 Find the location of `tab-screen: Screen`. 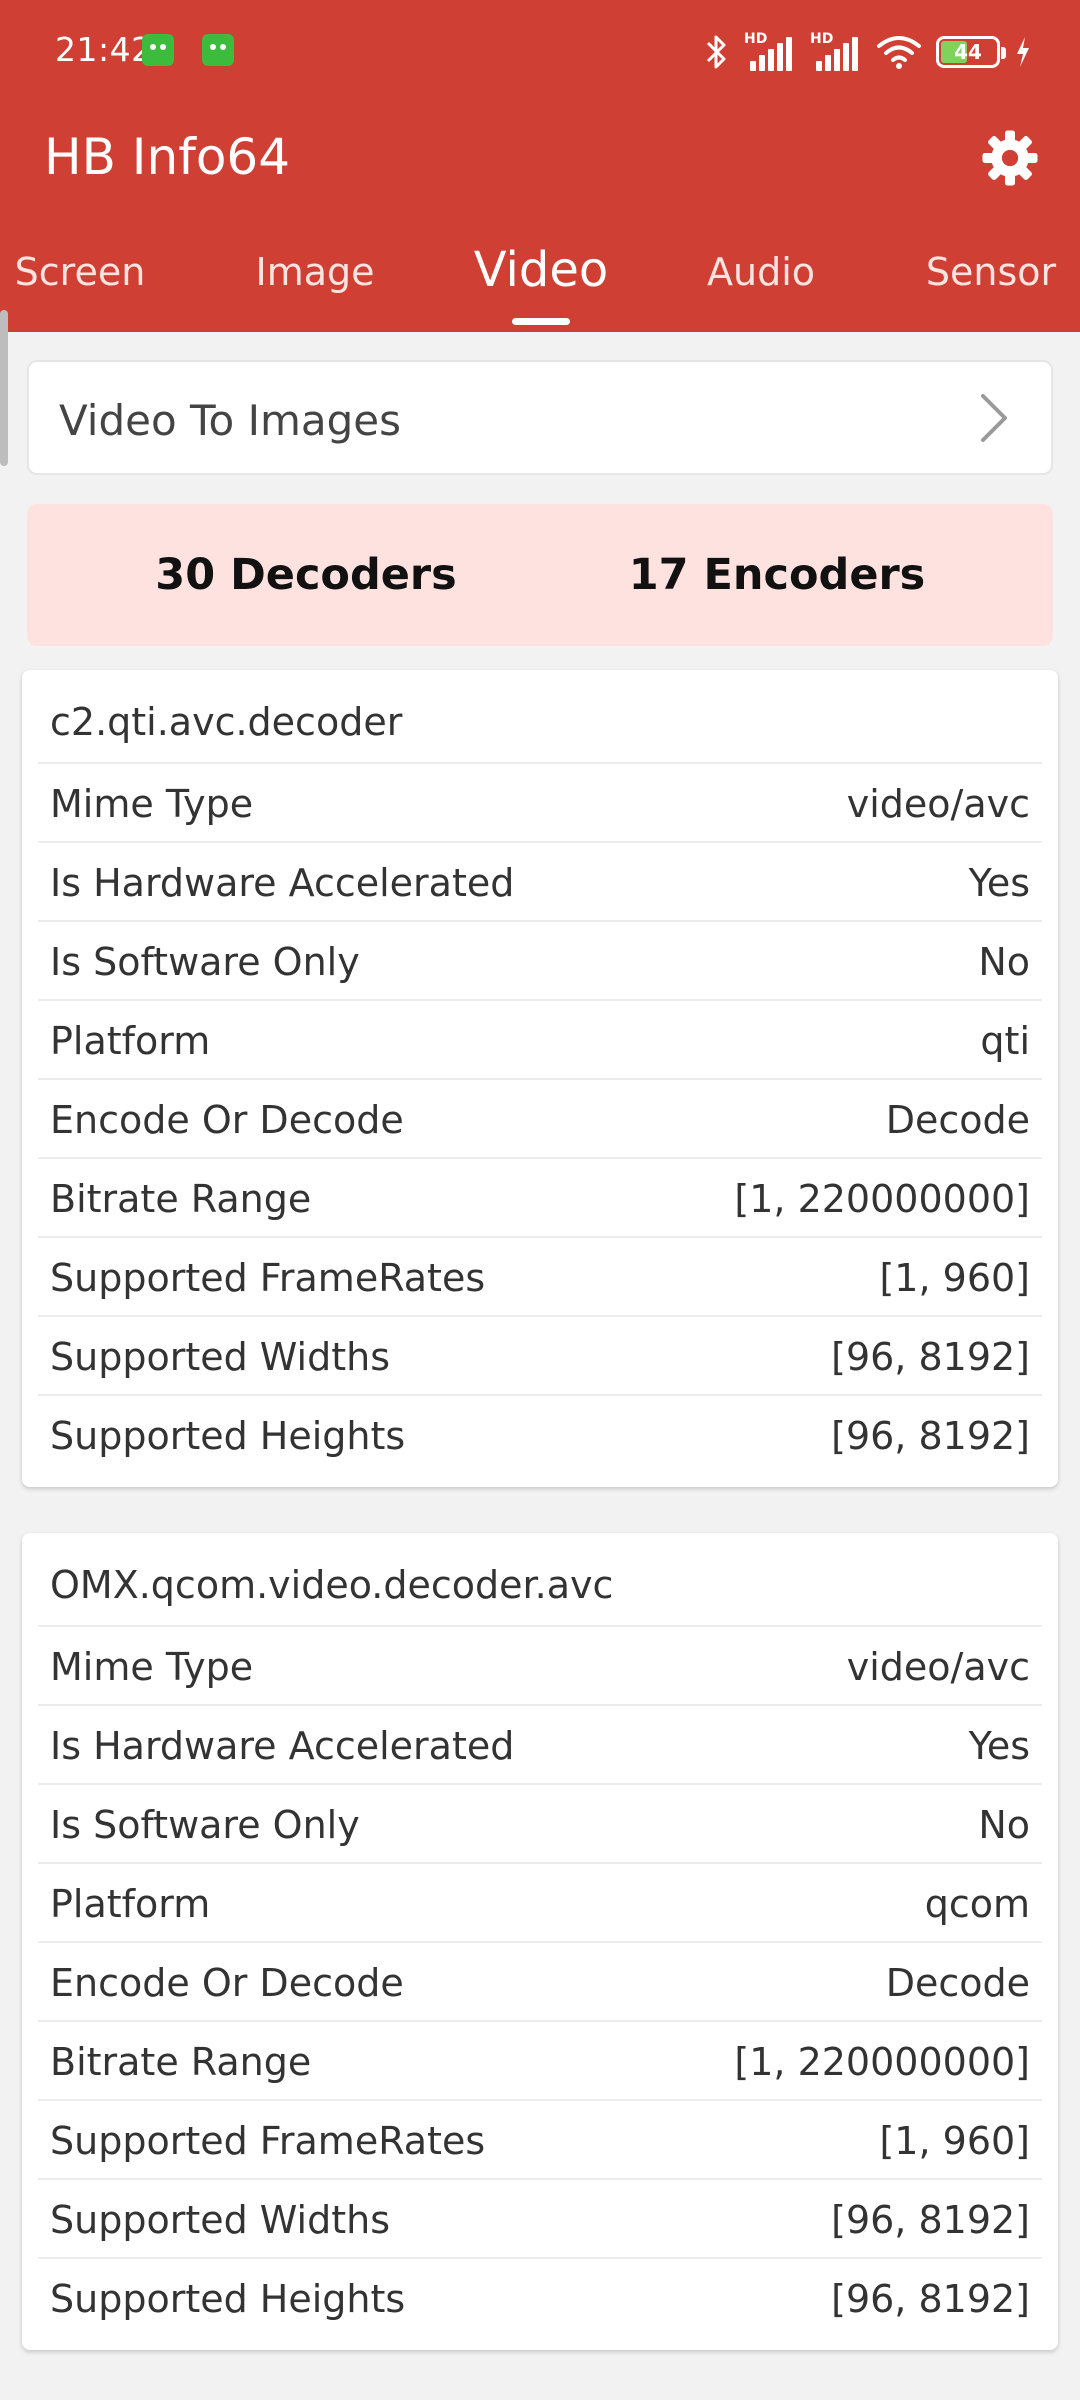

tab-screen: Screen is located at coordinates (80, 272).